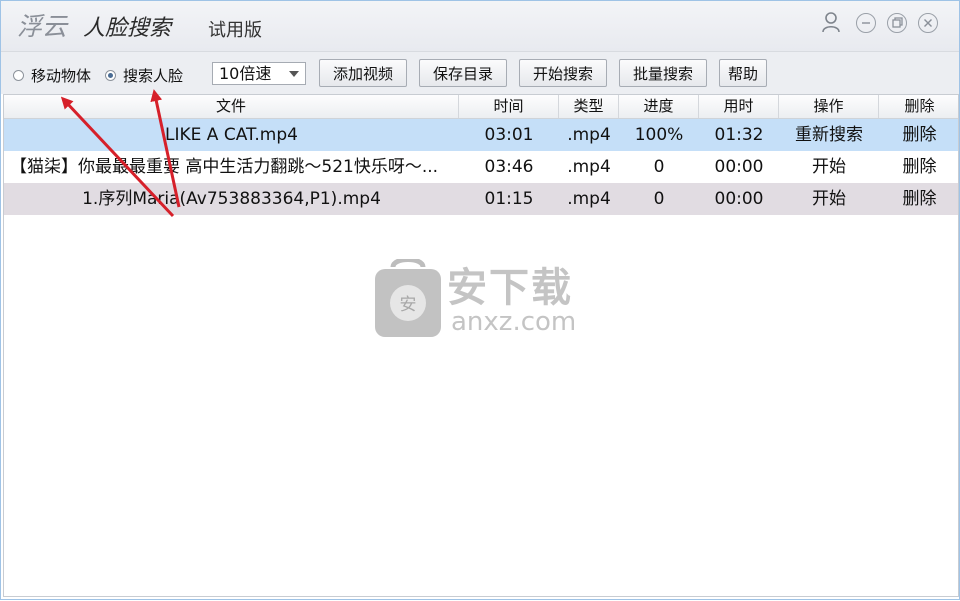  What do you see at coordinates (739, 135) in the screenshot?
I see `cell-elapsed: 01:32` at bounding box center [739, 135].